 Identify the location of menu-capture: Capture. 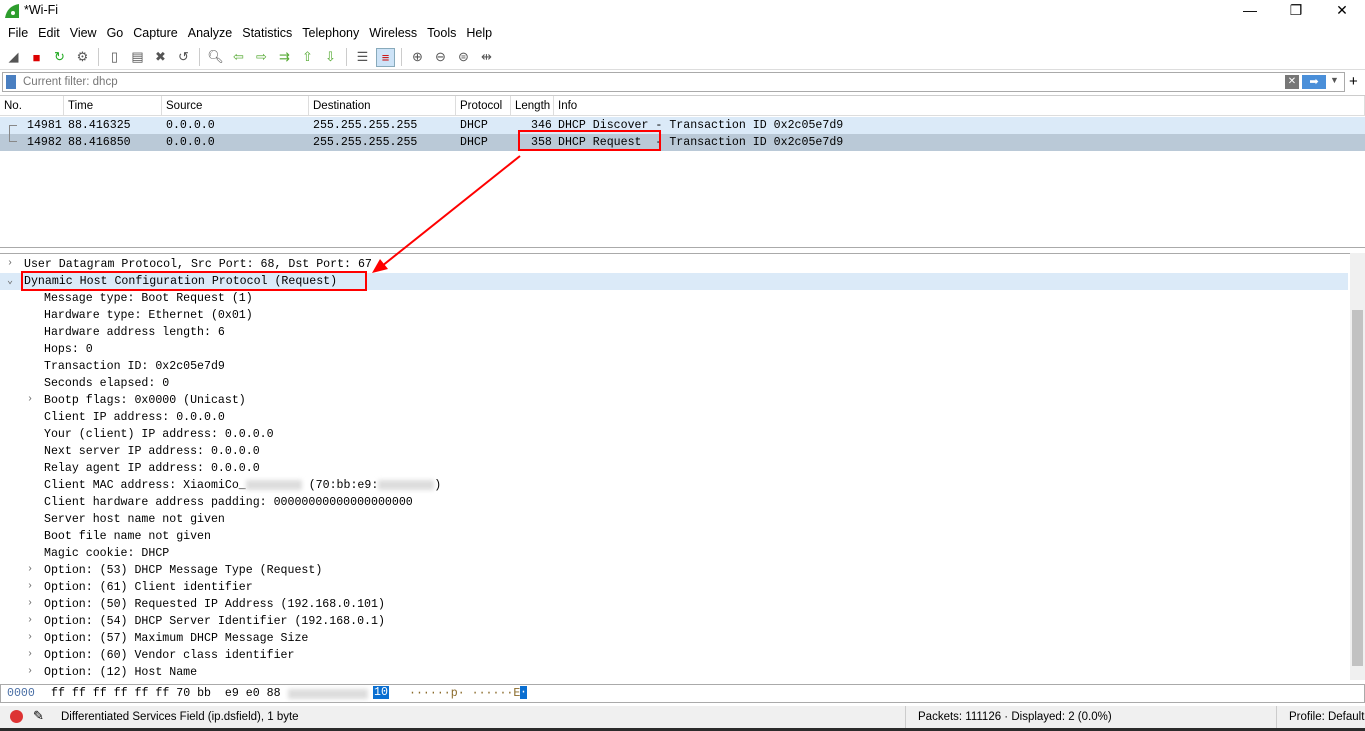
(155, 33).